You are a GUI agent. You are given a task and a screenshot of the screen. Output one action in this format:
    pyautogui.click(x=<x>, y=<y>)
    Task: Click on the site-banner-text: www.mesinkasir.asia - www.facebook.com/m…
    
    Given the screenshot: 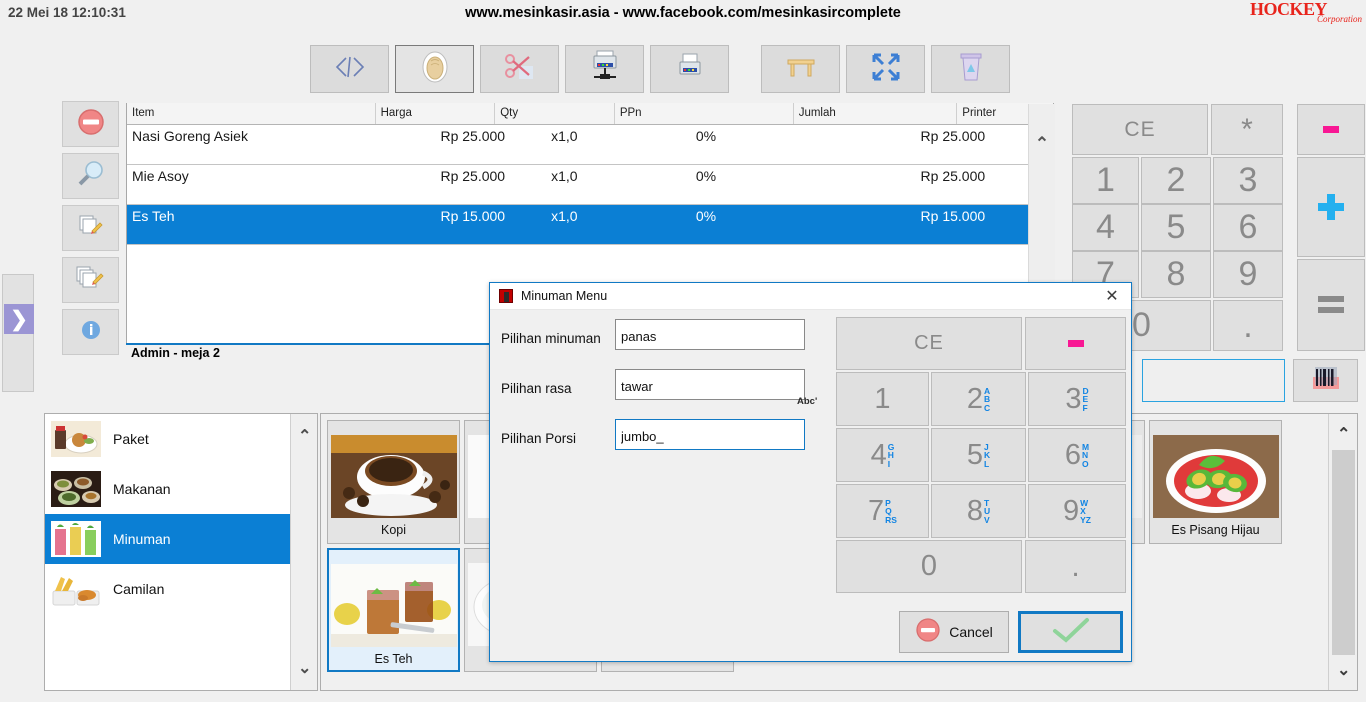 What is the action you would take?
    pyautogui.click(x=683, y=13)
    